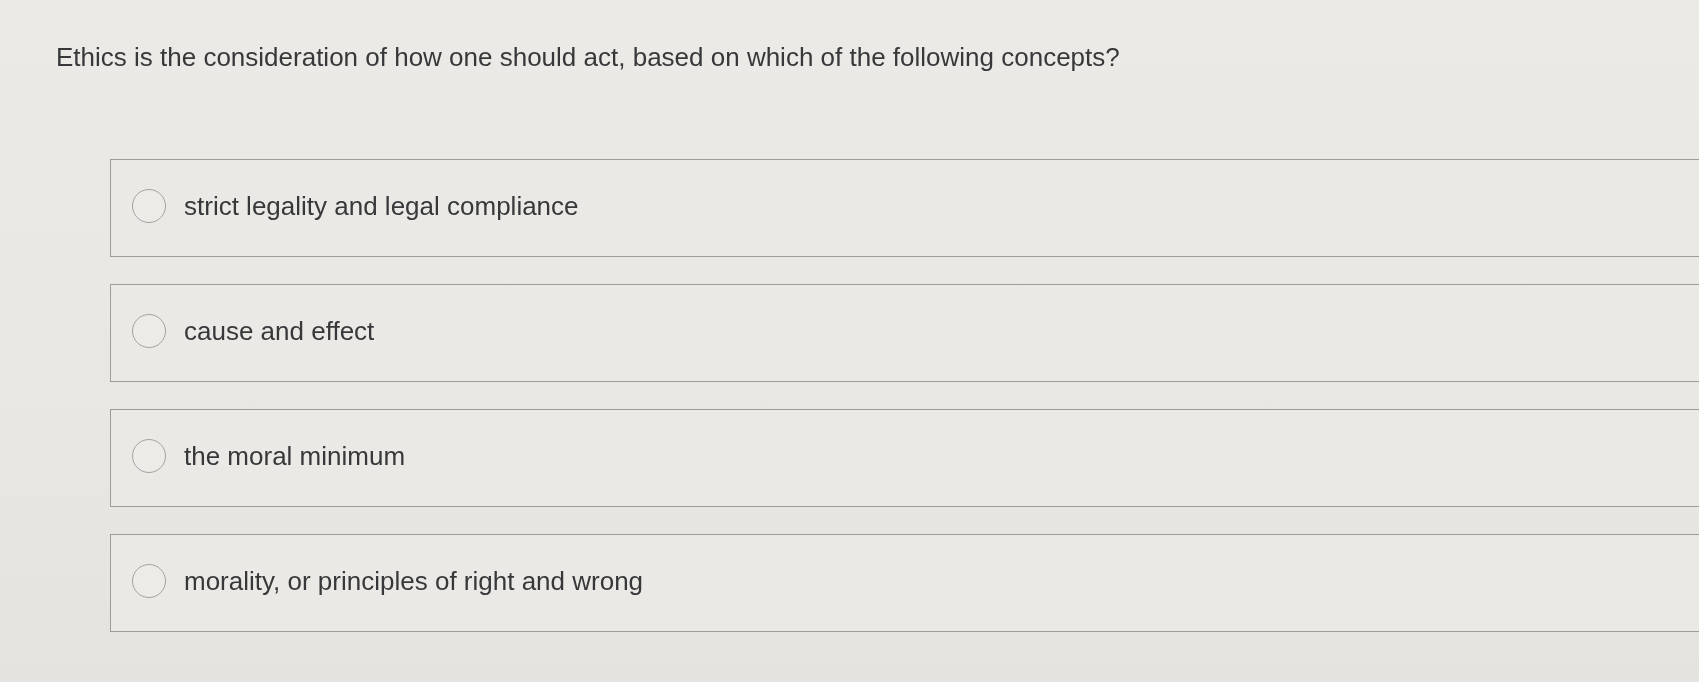  What do you see at coordinates (279, 331) in the screenshot?
I see `option-label: cause and effect` at bounding box center [279, 331].